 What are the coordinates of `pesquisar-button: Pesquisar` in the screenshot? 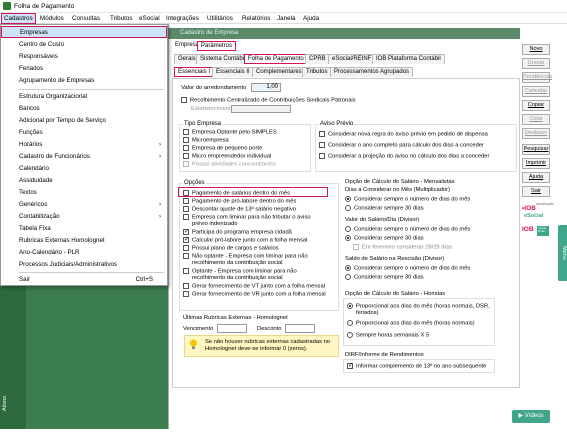 It's located at (536, 149).